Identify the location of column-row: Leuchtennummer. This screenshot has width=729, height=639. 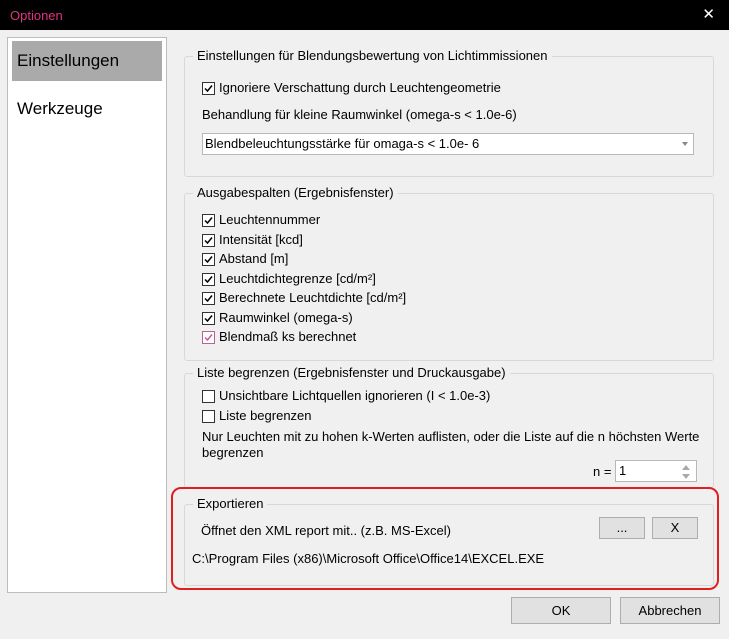
(261, 220).